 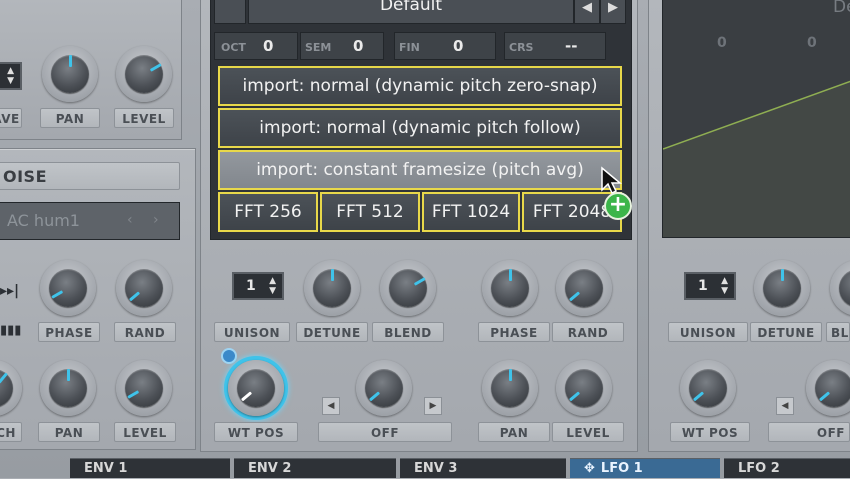 What do you see at coordinates (145, 432) in the screenshot?
I see `level-label-2: LEVEL` at bounding box center [145, 432].